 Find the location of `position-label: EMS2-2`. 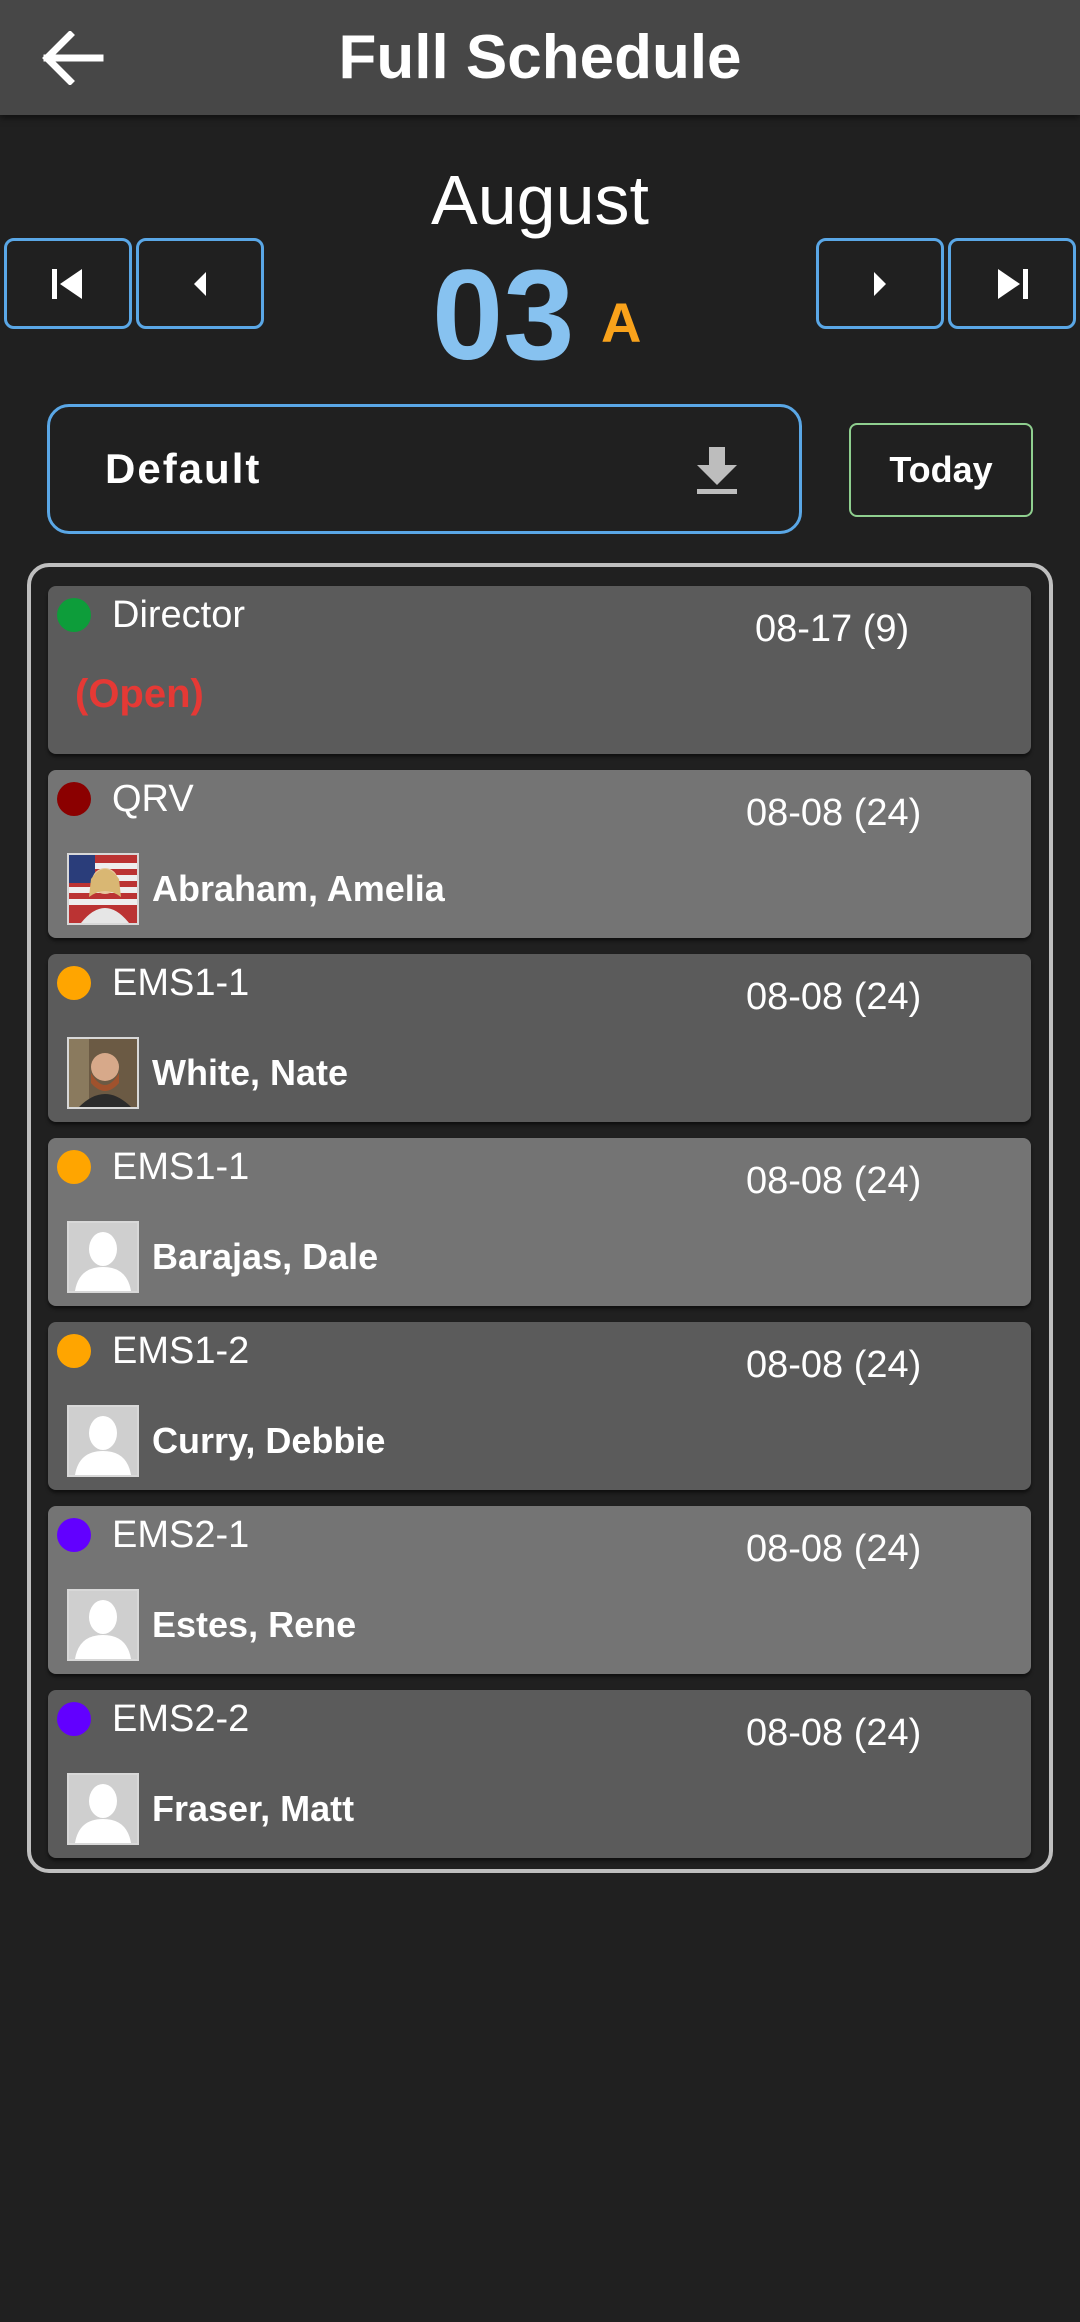

position-label: EMS2-2 is located at coordinates (181, 1719).